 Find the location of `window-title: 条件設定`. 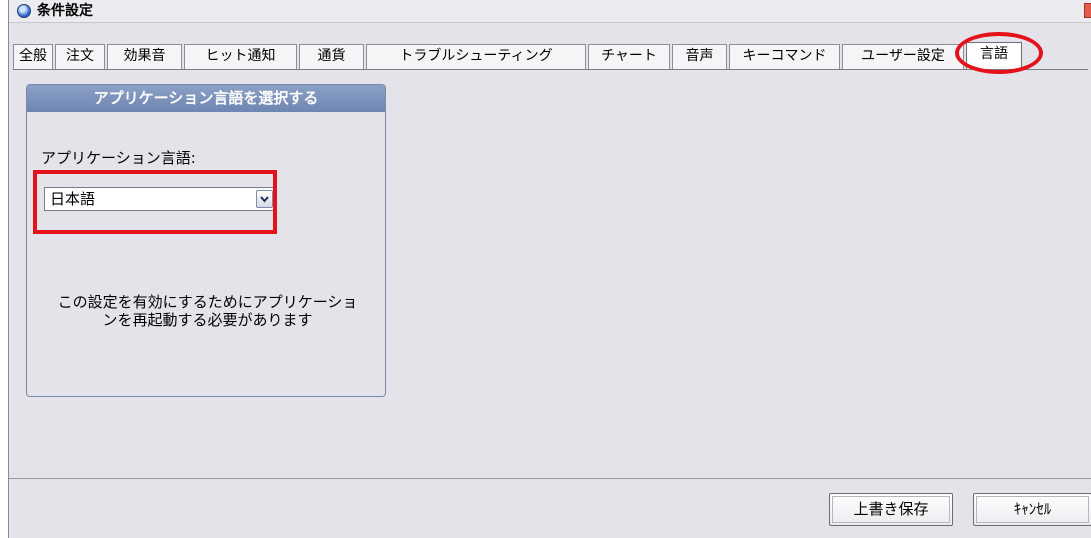

window-title: 条件設定 is located at coordinates (65, 11).